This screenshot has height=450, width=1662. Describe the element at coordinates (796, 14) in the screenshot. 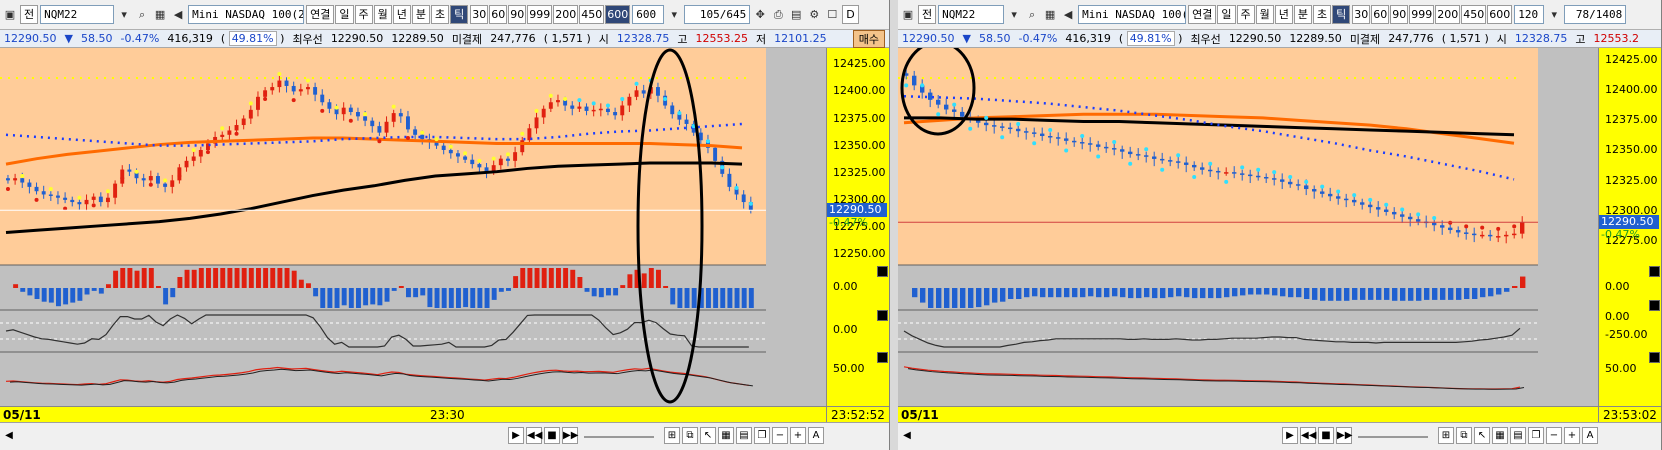

I see `save-icon: ▤` at that location.